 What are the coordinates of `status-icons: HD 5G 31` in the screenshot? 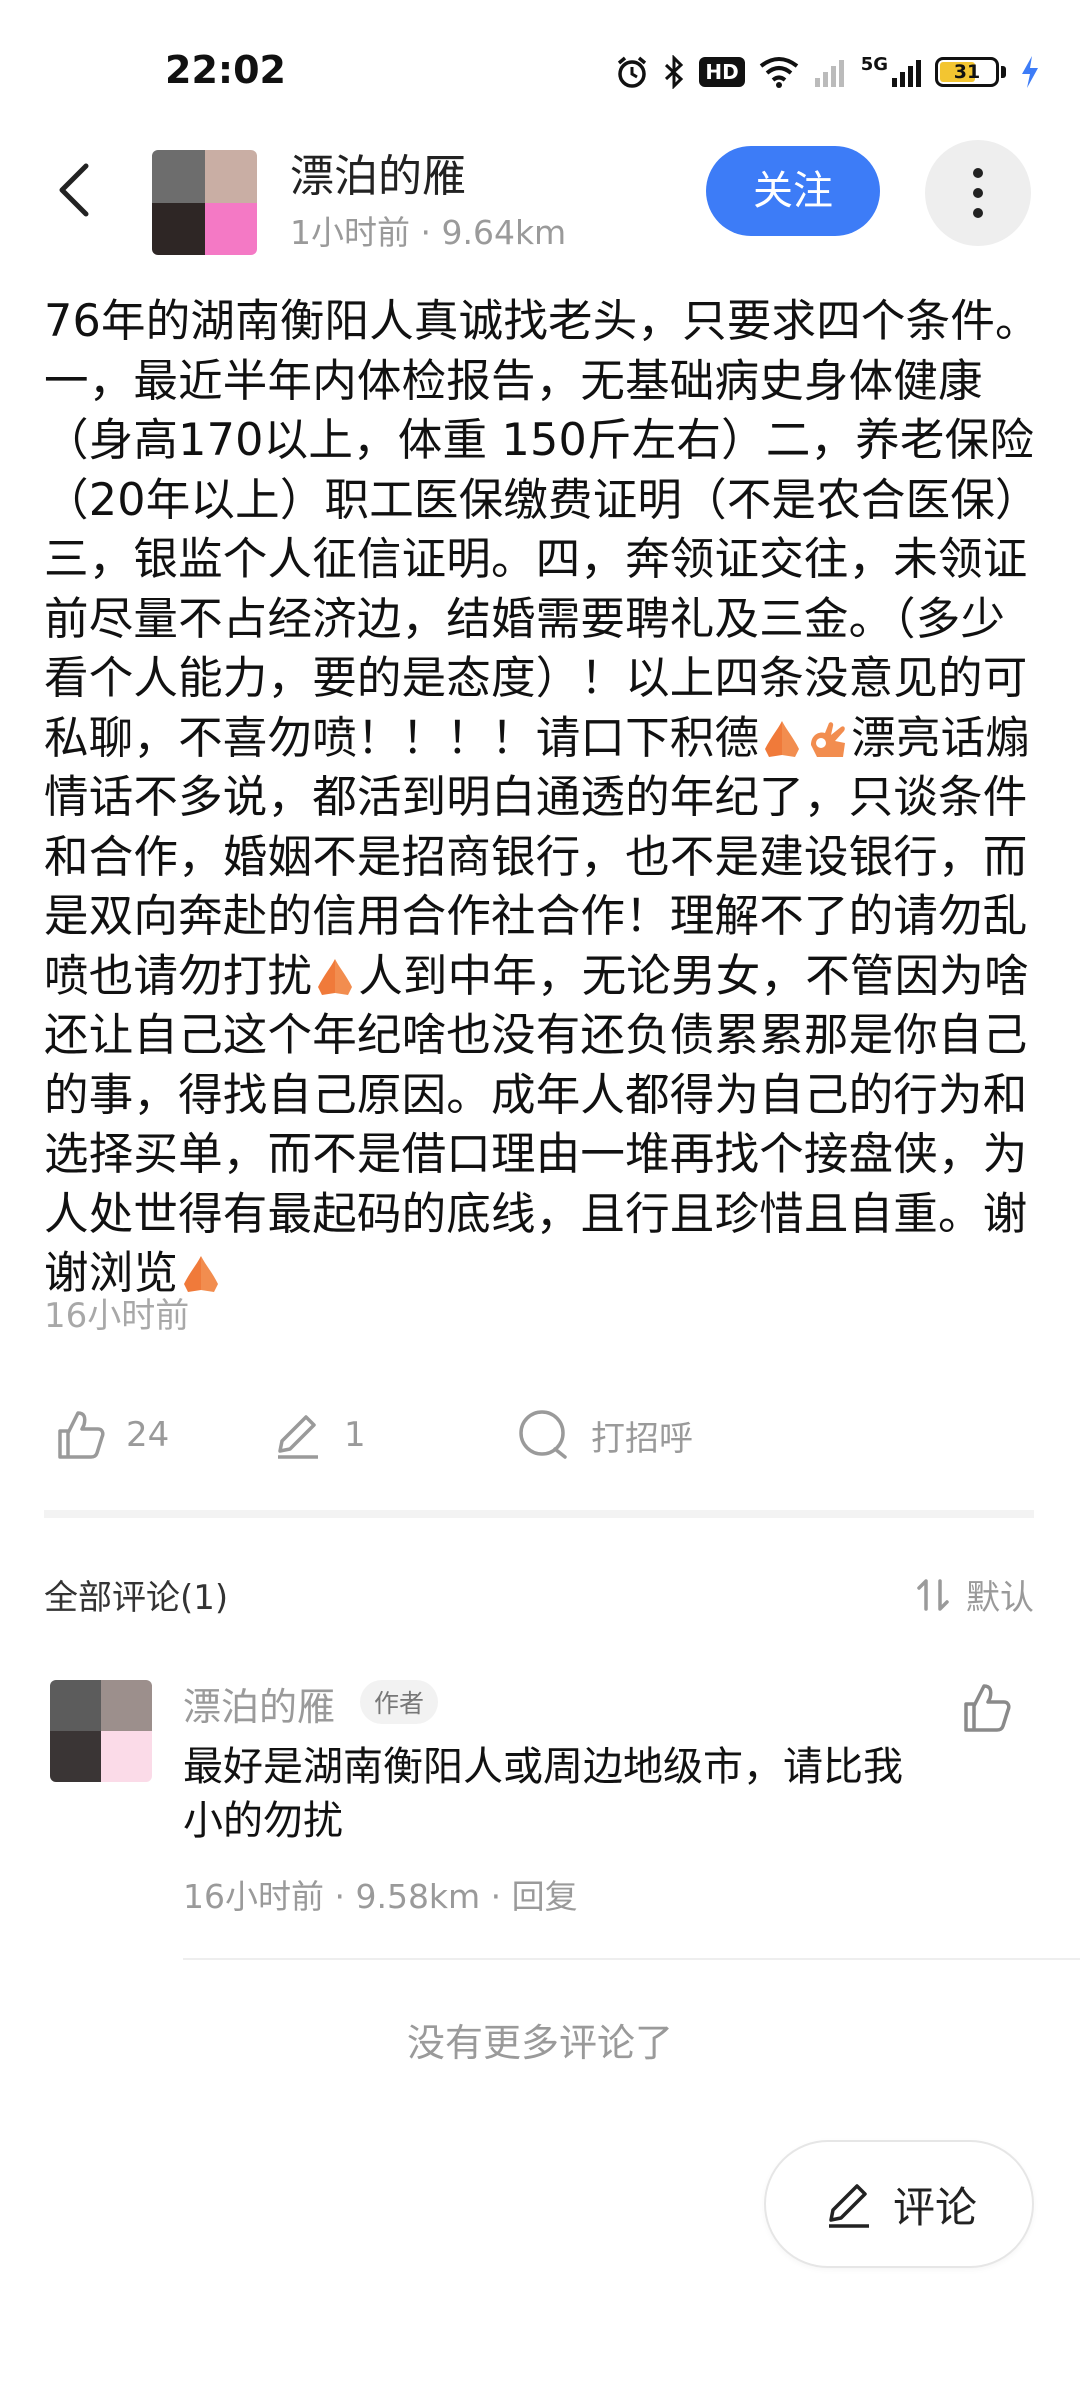 It's located at (827, 72).